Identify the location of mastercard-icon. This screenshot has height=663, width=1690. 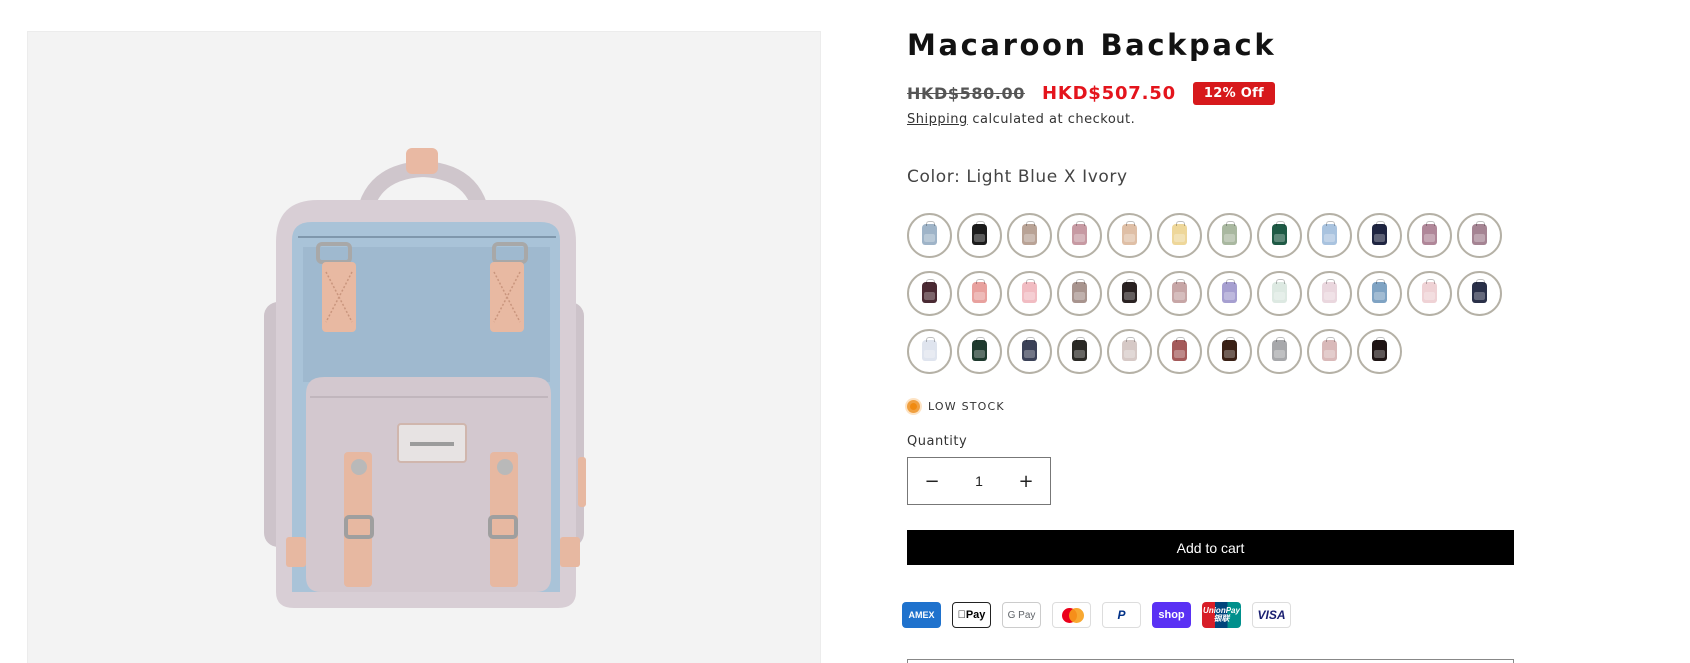
(1071, 615).